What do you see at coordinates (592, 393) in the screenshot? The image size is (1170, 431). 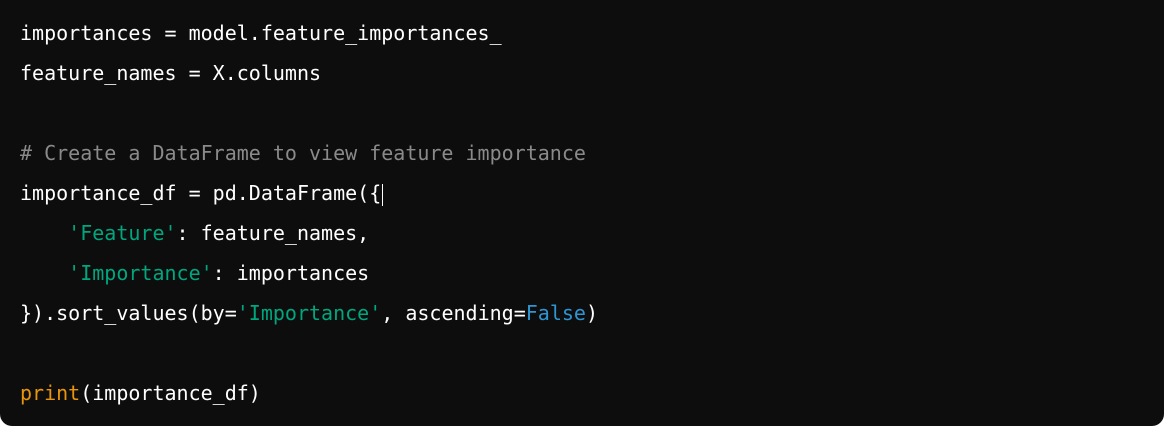 I see `code-line-10: print(importance_df)` at bounding box center [592, 393].